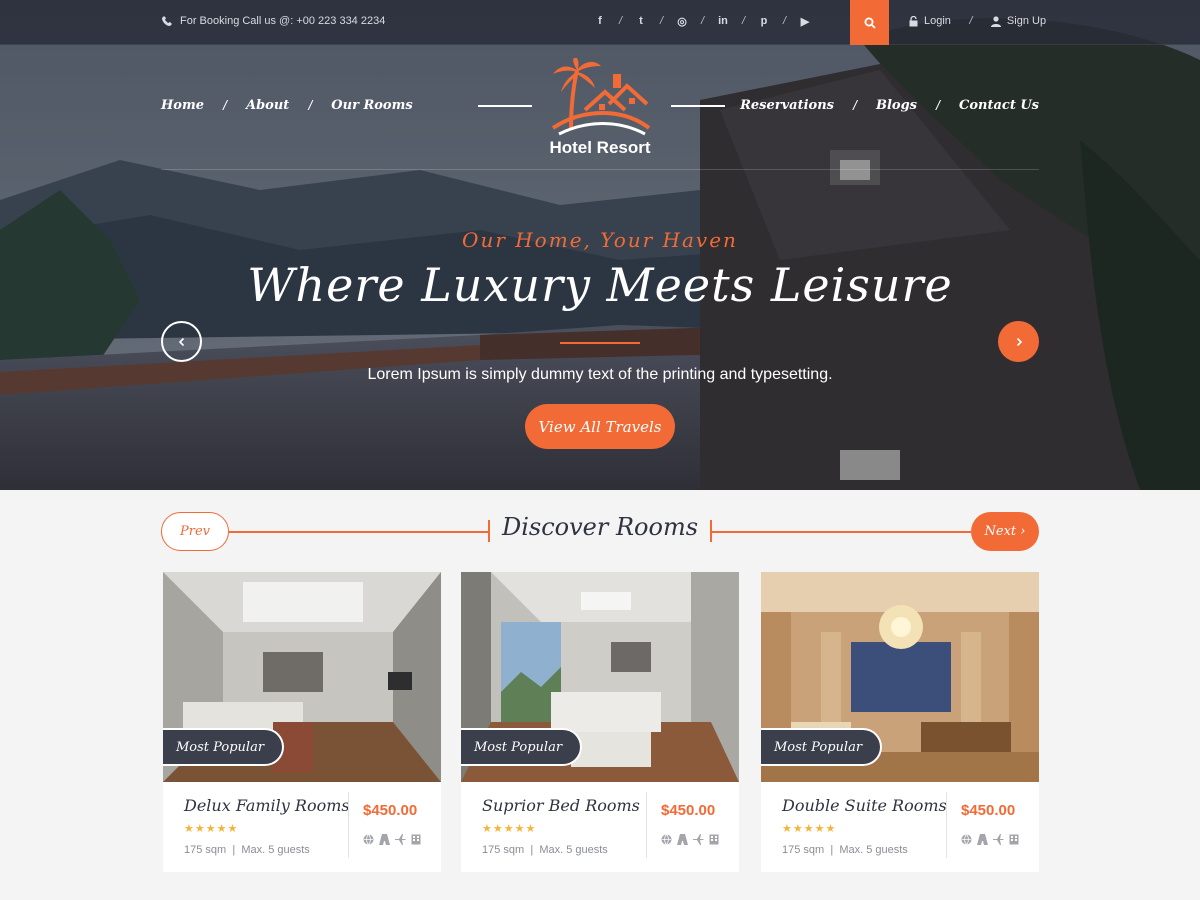 The height and width of the screenshot is (900, 1200). Describe the element at coordinates (841, 532) in the screenshot. I see `title-rule-right` at that location.